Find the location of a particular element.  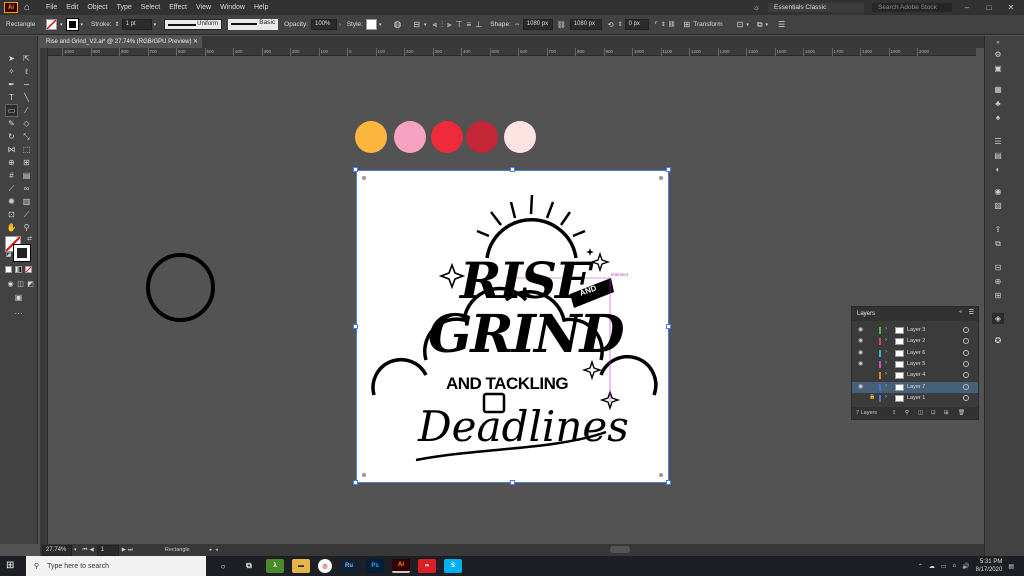

zoom-tool-icon: ⚲ is located at coordinates (26, 227).